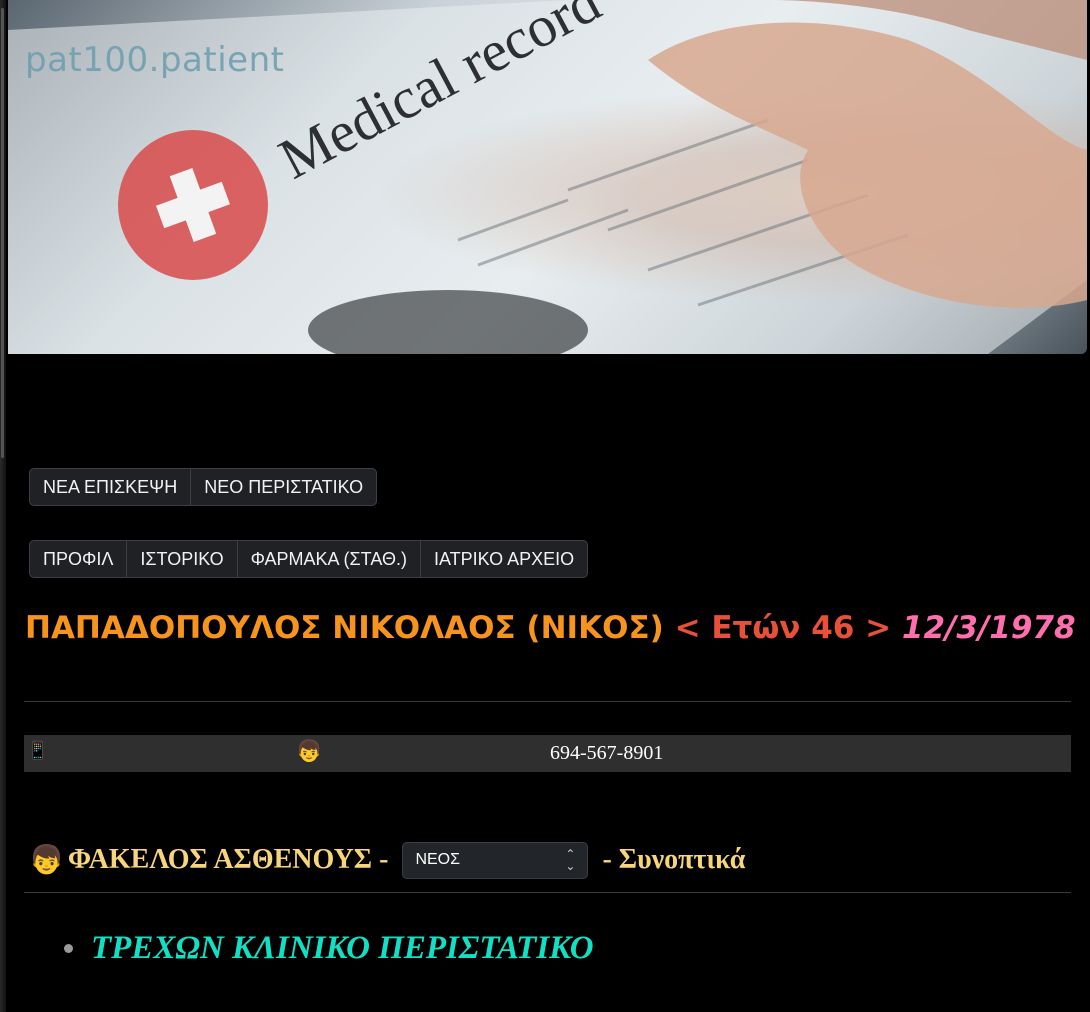 This screenshot has height=1012, width=1090. Describe the element at coordinates (329, 559) in the screenshot. I see `tab-medications: ΦΑΡΜΑΚΑ (ΣΤΑΘ.)` at that location.